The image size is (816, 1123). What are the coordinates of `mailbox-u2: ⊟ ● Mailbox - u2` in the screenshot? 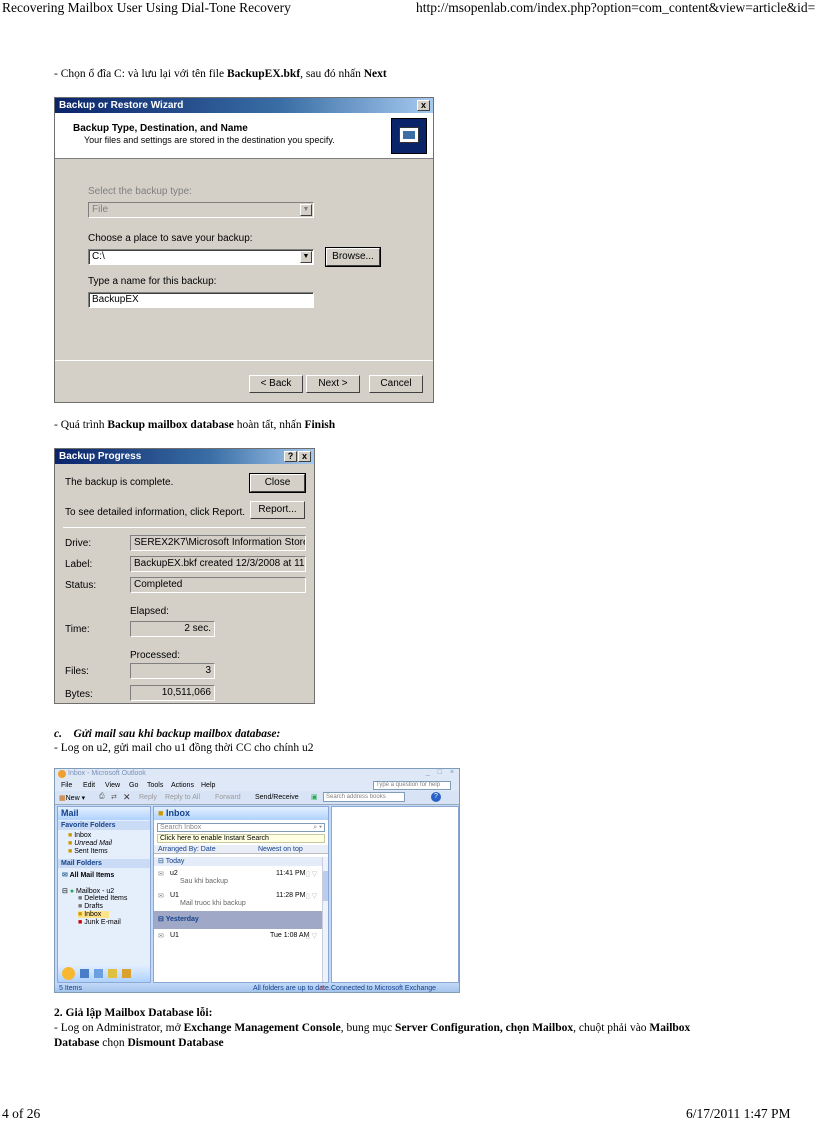 It's located at (88, 891).